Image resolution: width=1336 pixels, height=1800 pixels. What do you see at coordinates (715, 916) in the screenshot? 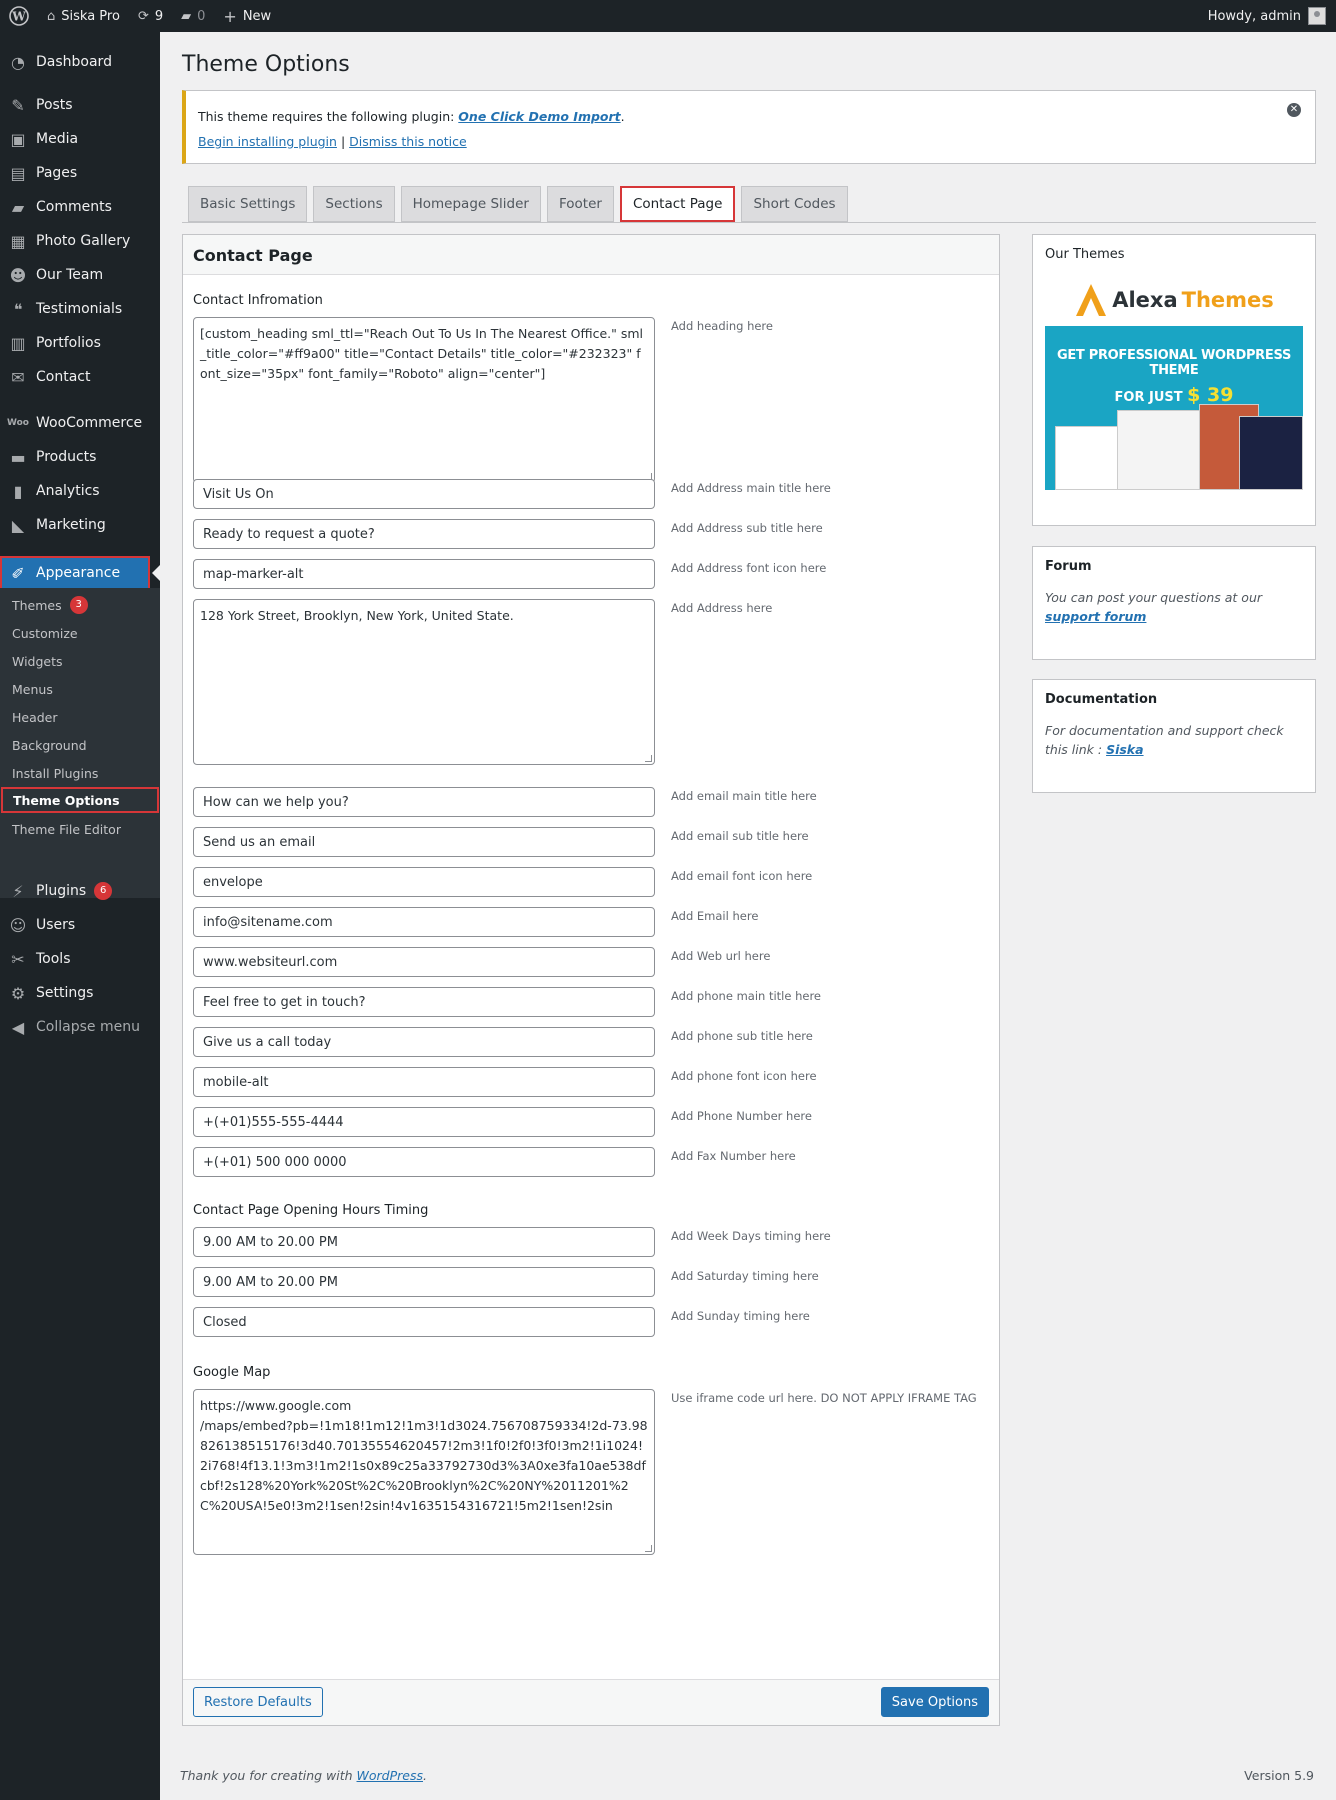
I see `email-hint: Add Email here` at bounding box center [715, 916].